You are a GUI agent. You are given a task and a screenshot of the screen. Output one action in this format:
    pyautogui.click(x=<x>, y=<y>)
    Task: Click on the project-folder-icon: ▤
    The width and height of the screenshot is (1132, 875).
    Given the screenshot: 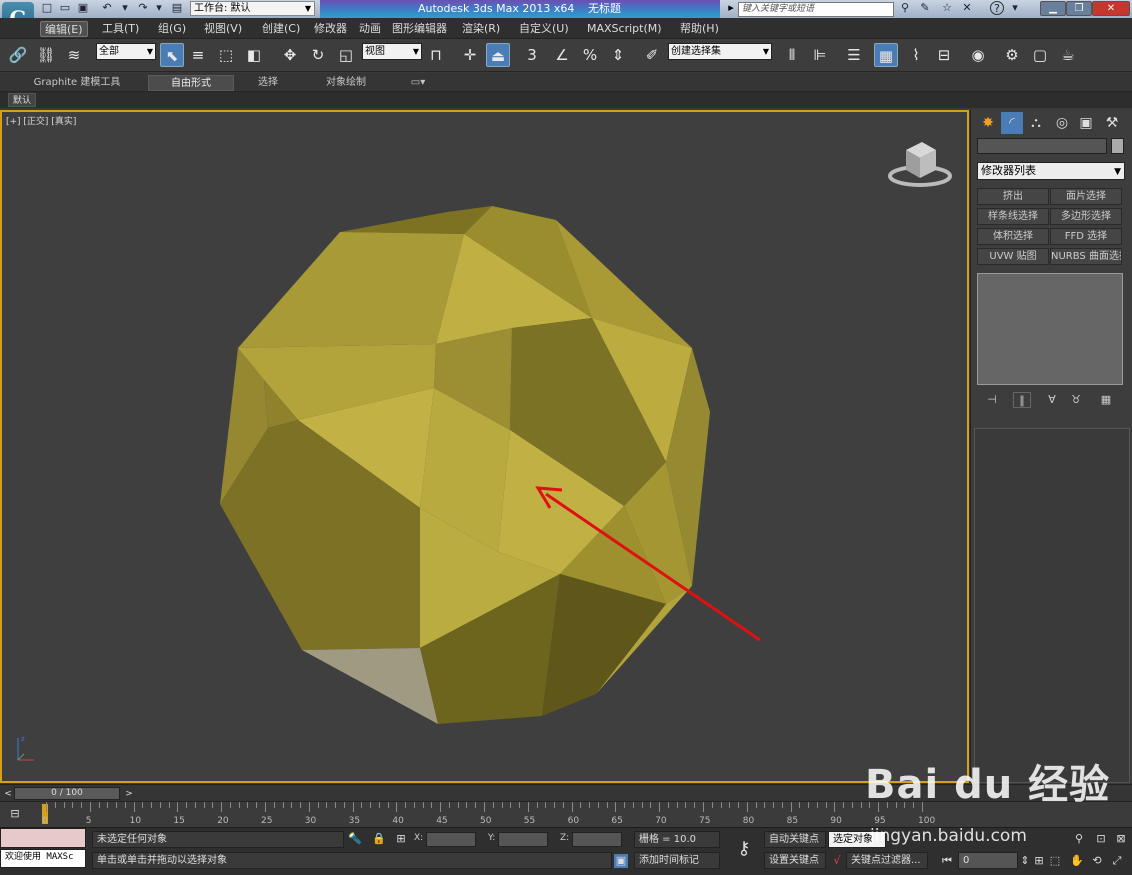 What is the action you would take?
    pyautogui.click(x=177, y=8)
    